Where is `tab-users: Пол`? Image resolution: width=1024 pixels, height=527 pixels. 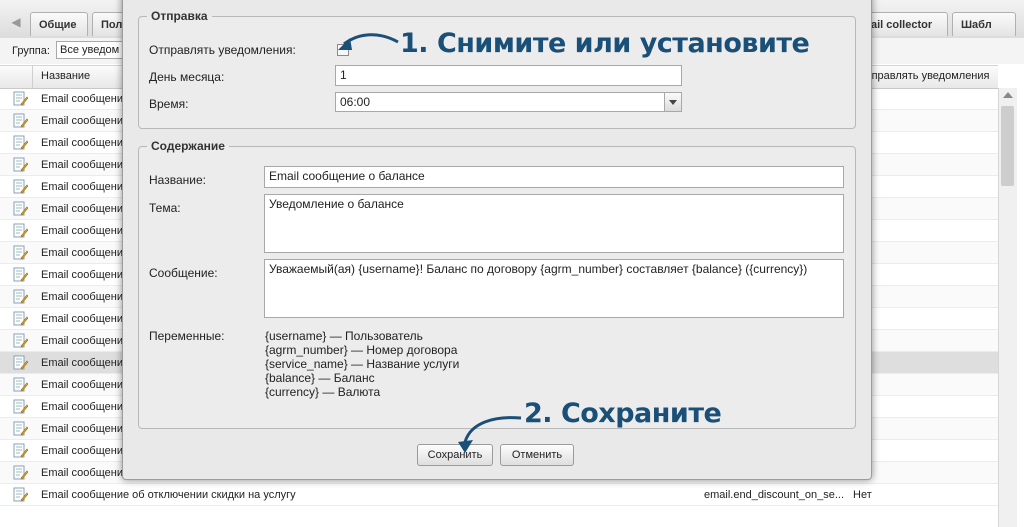 tab-users: Пол is located at coordinates (108, 24).